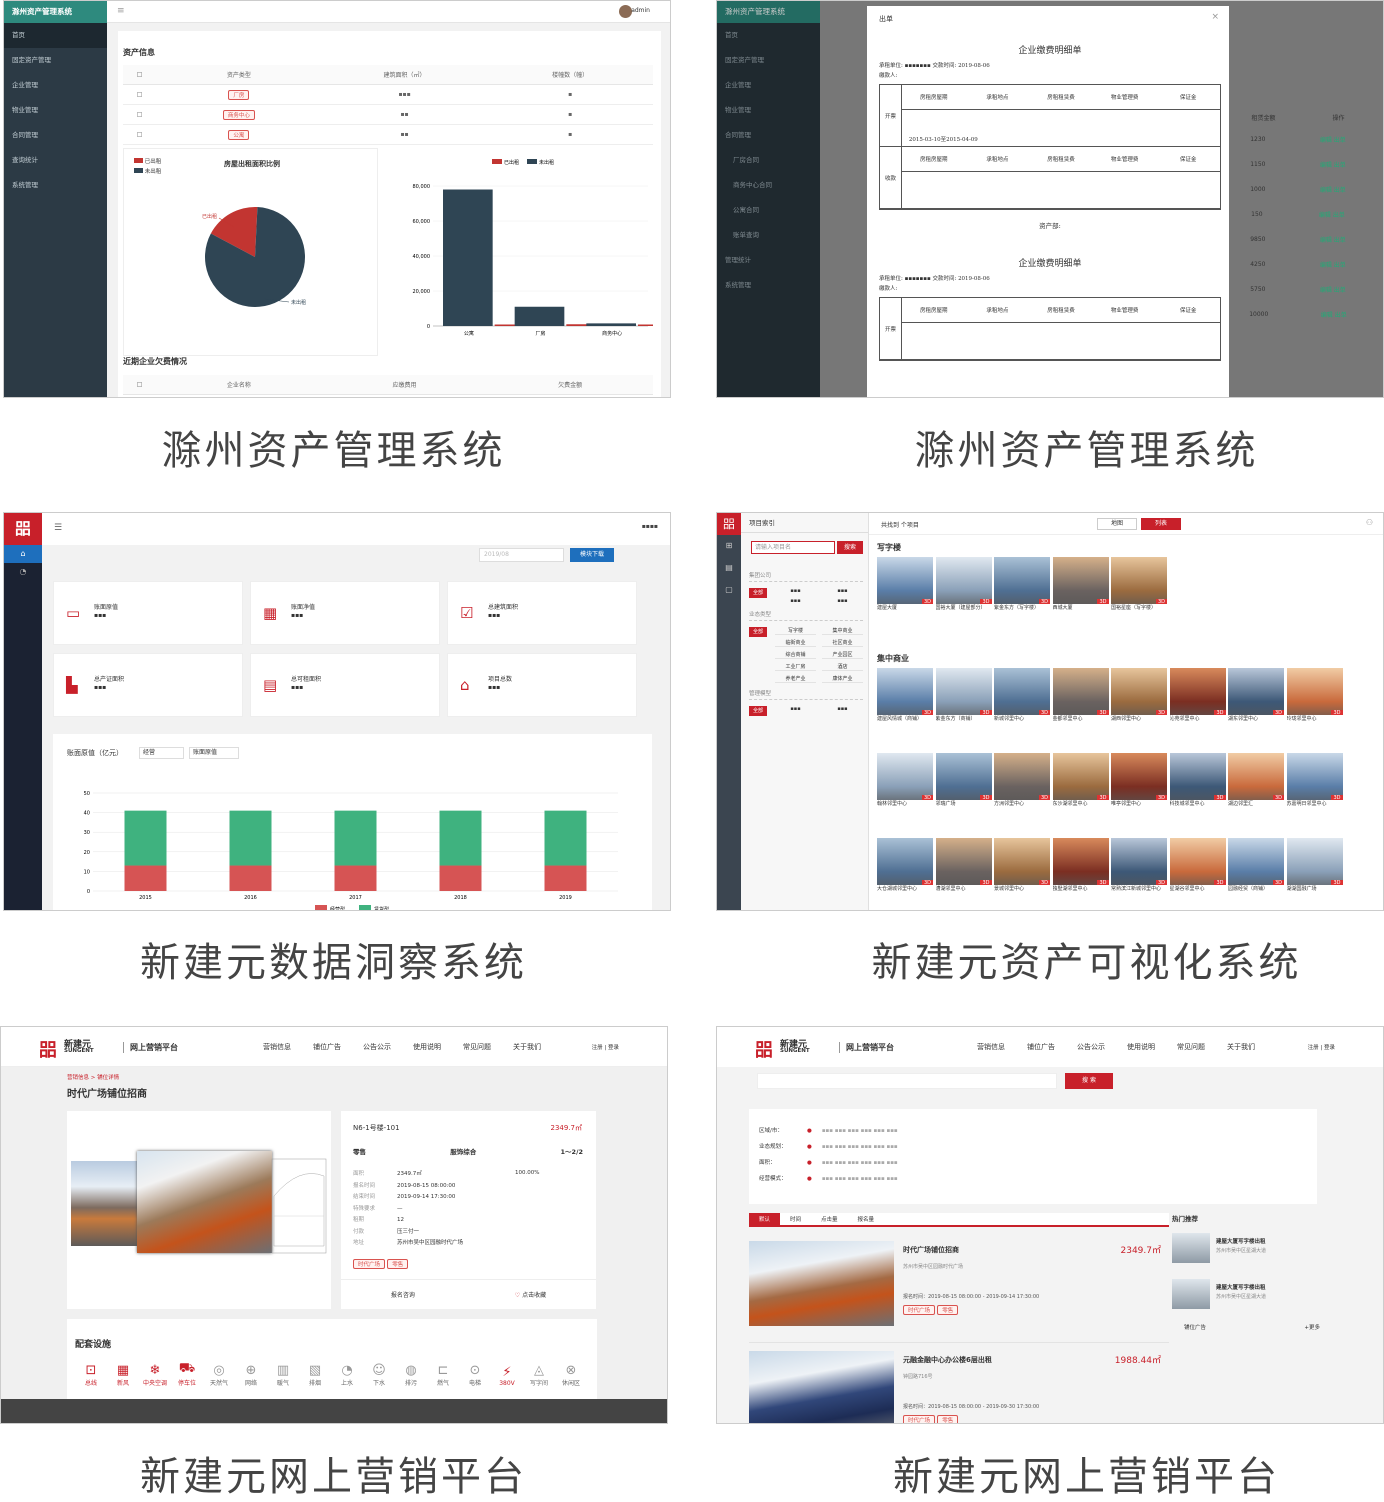  Describe the element at coordinates (1197, 866) in the screenshot. I see `project-thumbnail: 3D 星湖谷邻里中心` at that location.